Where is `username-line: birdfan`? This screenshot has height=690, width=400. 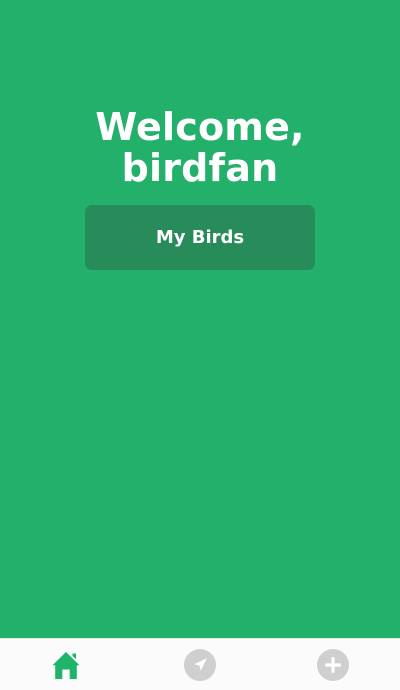 username-line: birdfan is located at coordinates (200, 168).